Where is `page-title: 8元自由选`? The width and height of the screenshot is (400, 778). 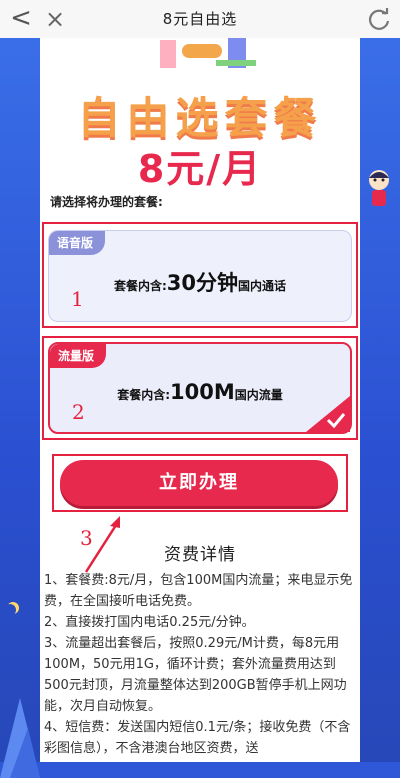
page-title: 8元自由选 is located at coordinates (200, 19).